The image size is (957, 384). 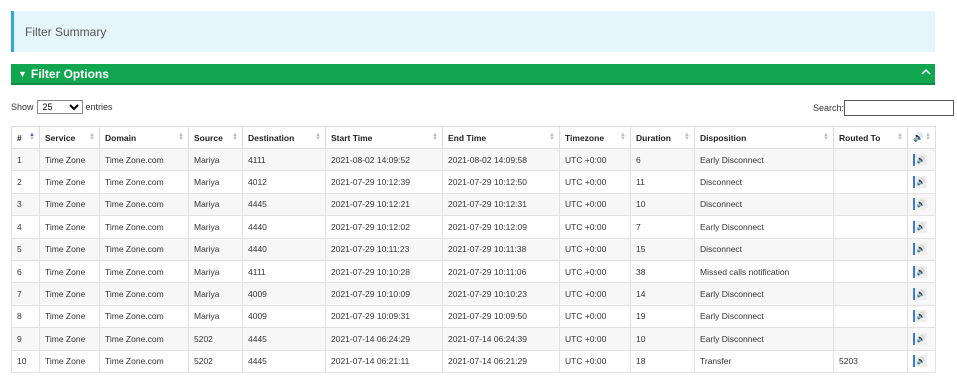 What do you see at coordinates (662, 249) in the screenshot?
I see `table-cell: 15` at bounding box center [662, 249].